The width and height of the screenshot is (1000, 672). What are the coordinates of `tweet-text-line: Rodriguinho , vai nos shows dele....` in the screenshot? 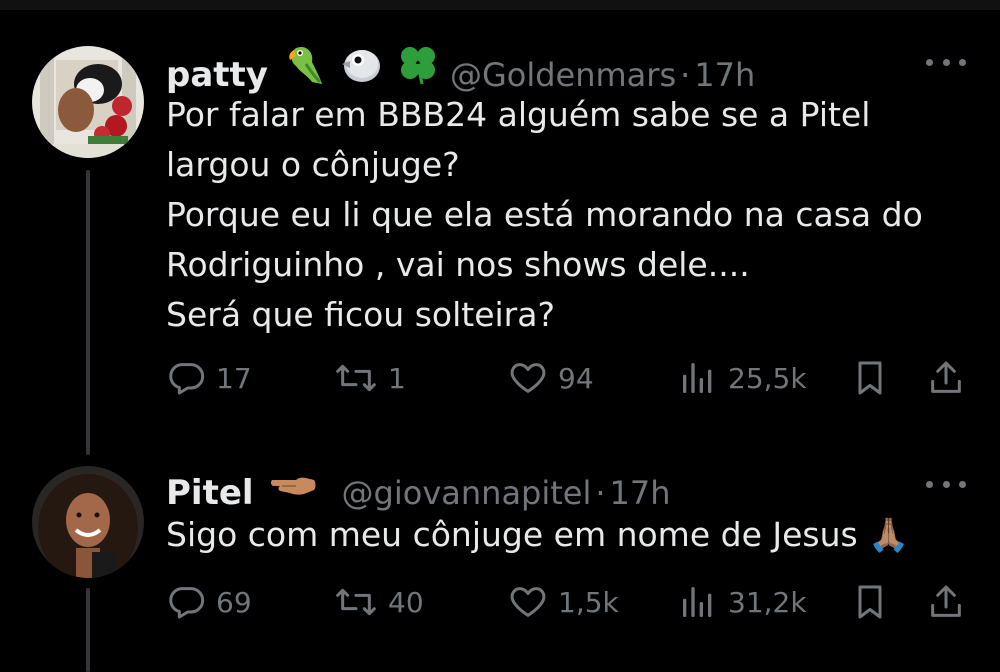 It's located at (458, 264).